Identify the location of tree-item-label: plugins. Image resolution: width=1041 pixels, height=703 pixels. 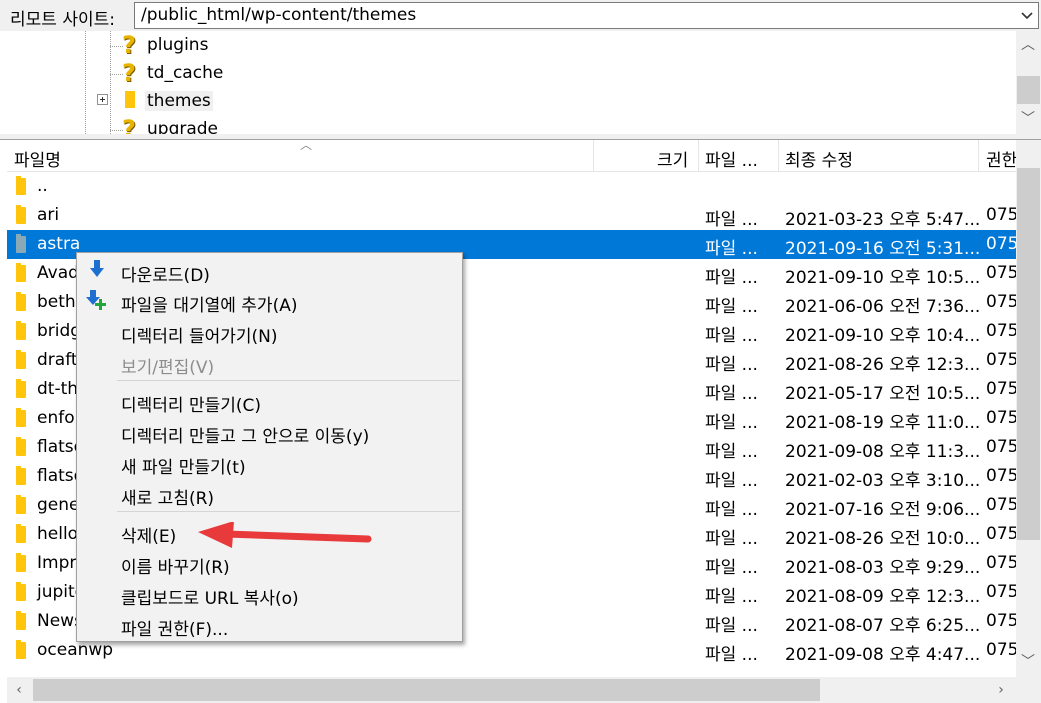
(178, 45).